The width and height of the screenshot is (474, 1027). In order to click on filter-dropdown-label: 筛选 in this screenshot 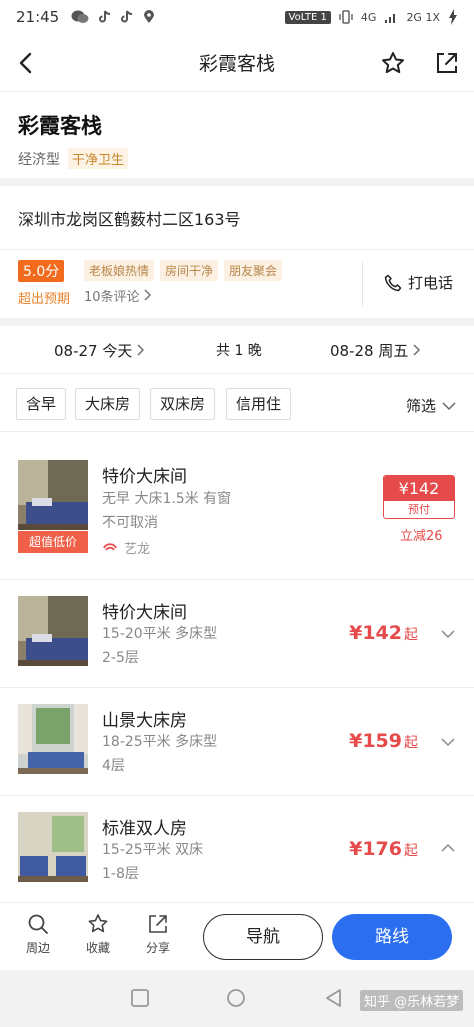, I will do `click(420, 406)`.